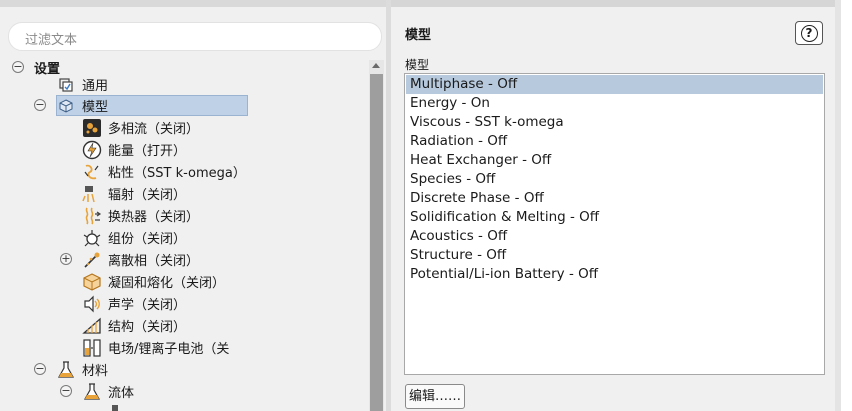  What do you see at coordinates (376, 65) in the screenshot?
I see `scroll-up-icon` at bounding box center [376, 65].